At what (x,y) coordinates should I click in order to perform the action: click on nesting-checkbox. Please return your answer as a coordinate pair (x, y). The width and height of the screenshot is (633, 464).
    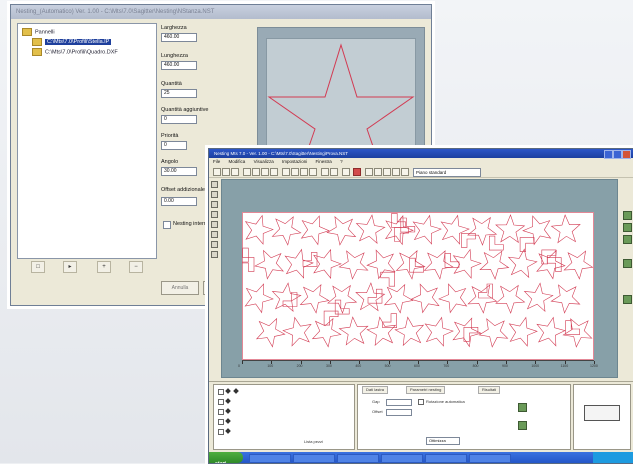
    Looking at the image, I should click on (167, 225).